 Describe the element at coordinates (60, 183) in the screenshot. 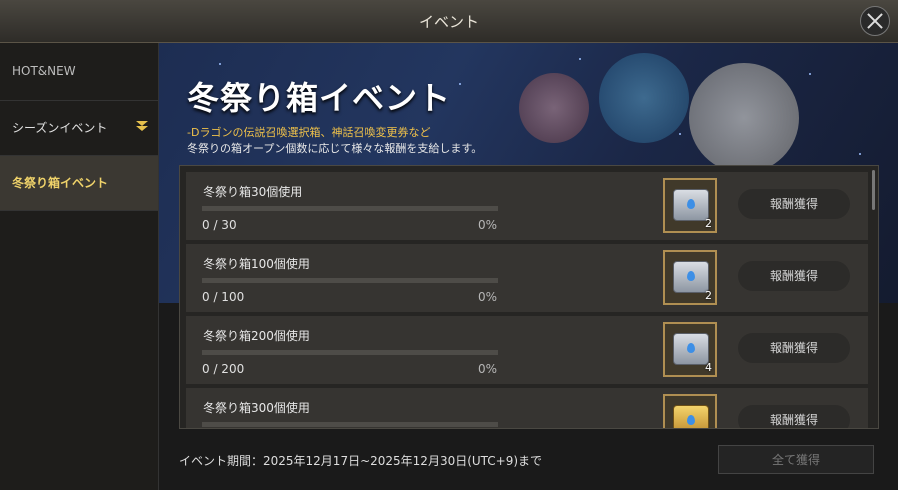

I see `sidebar-item-label: 冬祭り箱イベント` at that location.